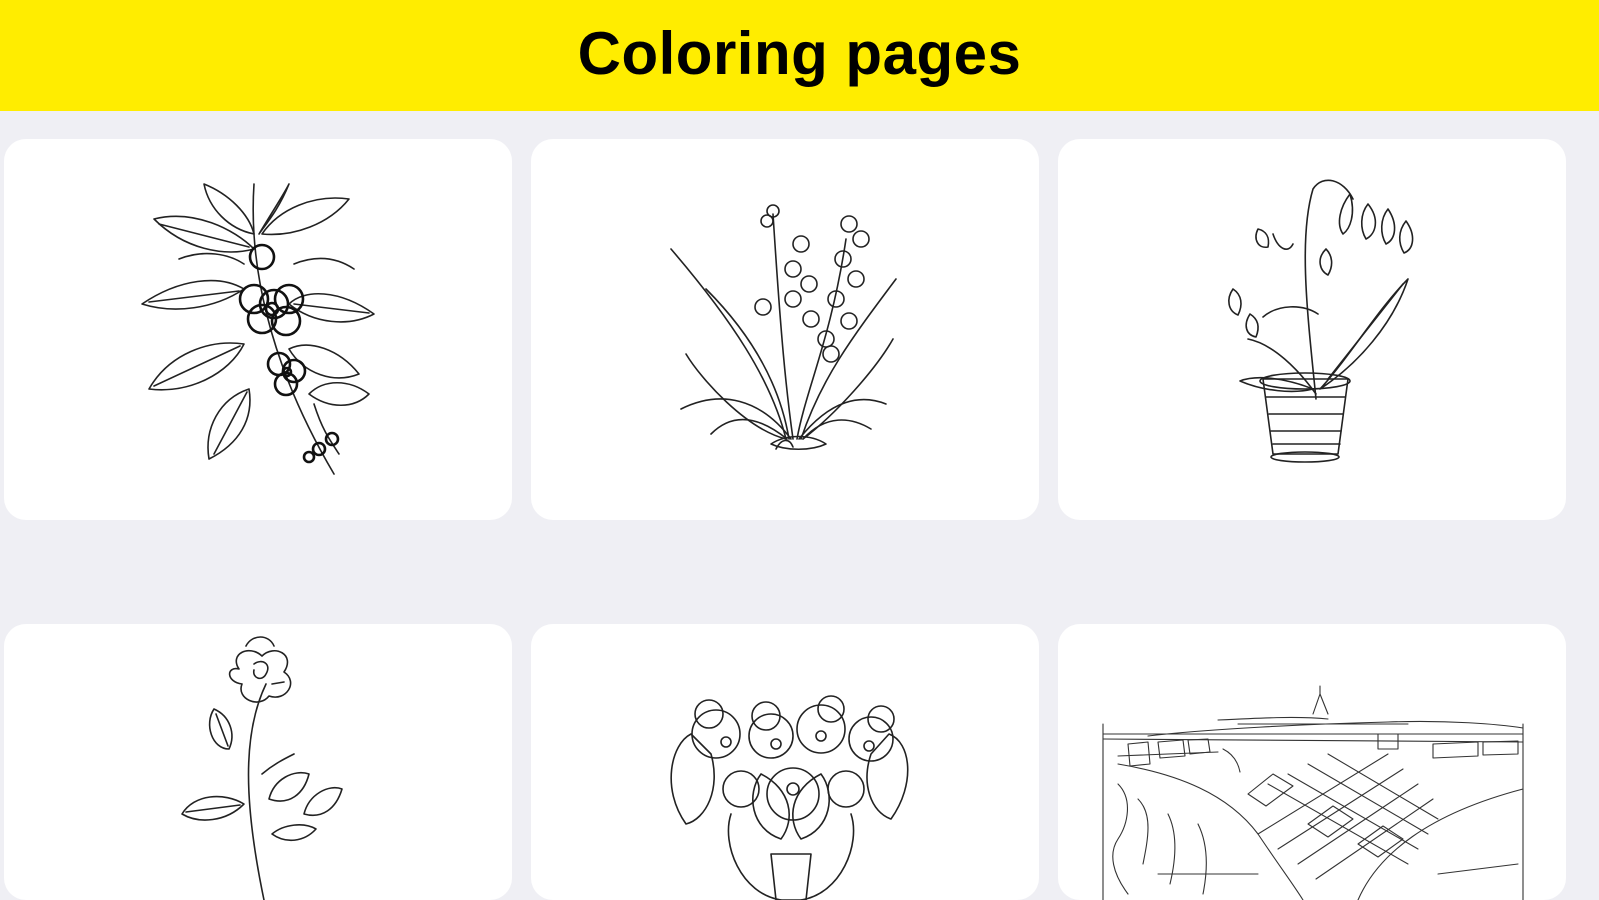 This screenshot has width=1599, height=900. I want to click on wildflower-bunch-drawing-icon, so click(783, 327).